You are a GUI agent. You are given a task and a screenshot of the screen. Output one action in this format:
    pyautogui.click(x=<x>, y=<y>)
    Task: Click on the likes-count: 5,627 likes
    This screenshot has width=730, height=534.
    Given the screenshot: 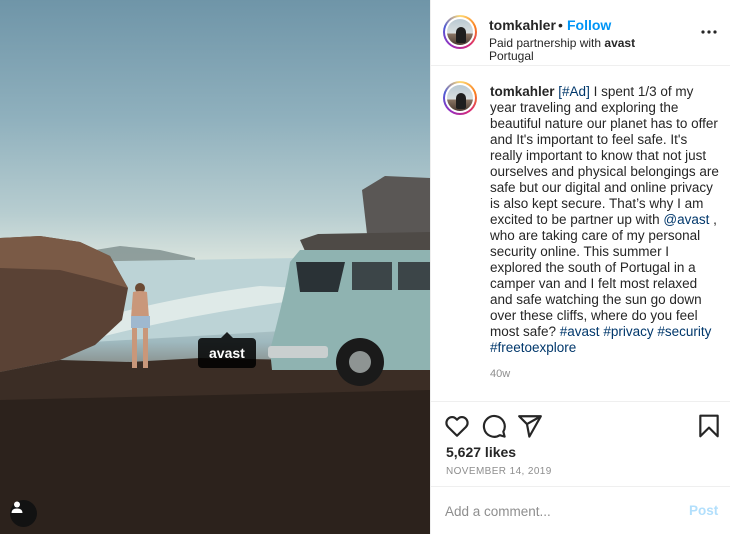 What is the action you would take?
    pyautogui.click(x=481, y=452)
    